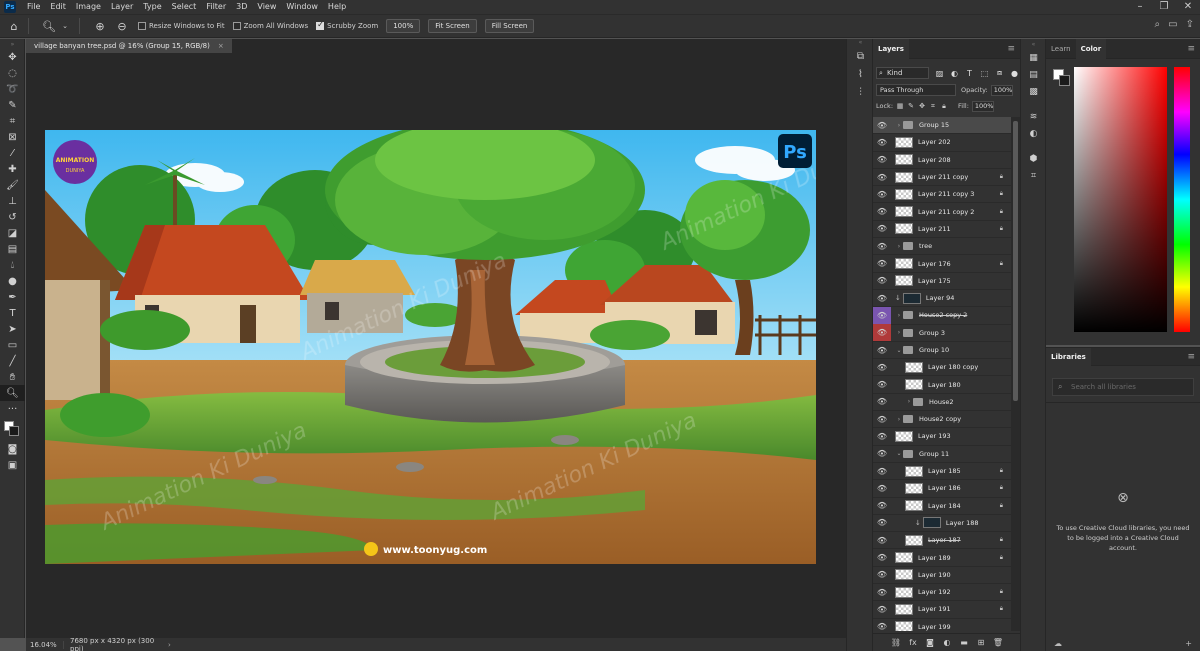 This screenshot has height=651, width=1200. What do you see at coordinates (12, 153) in the screenshot?
I see `eyedropper-tool-icon: ⁄` at bounding box center [12, 153].